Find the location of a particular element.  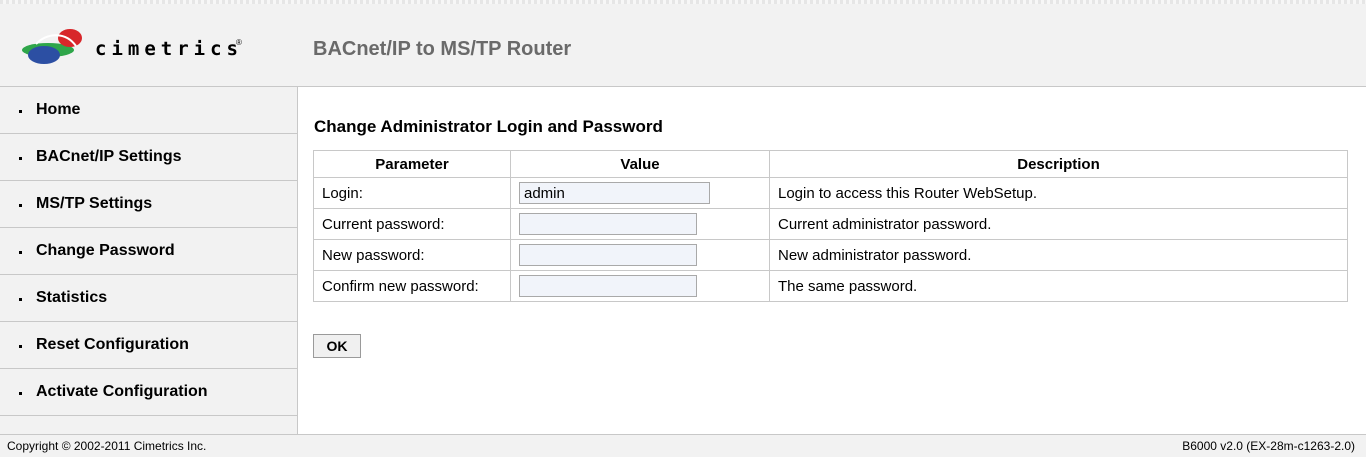

page-title: Change Administrator Login and Password is located at coordinates (488, 126).